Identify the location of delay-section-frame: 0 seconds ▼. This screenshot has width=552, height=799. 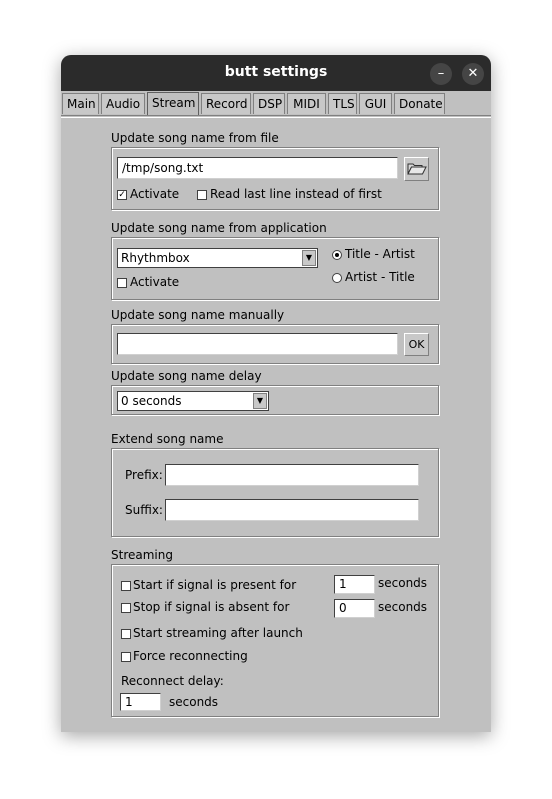
(275, 400).